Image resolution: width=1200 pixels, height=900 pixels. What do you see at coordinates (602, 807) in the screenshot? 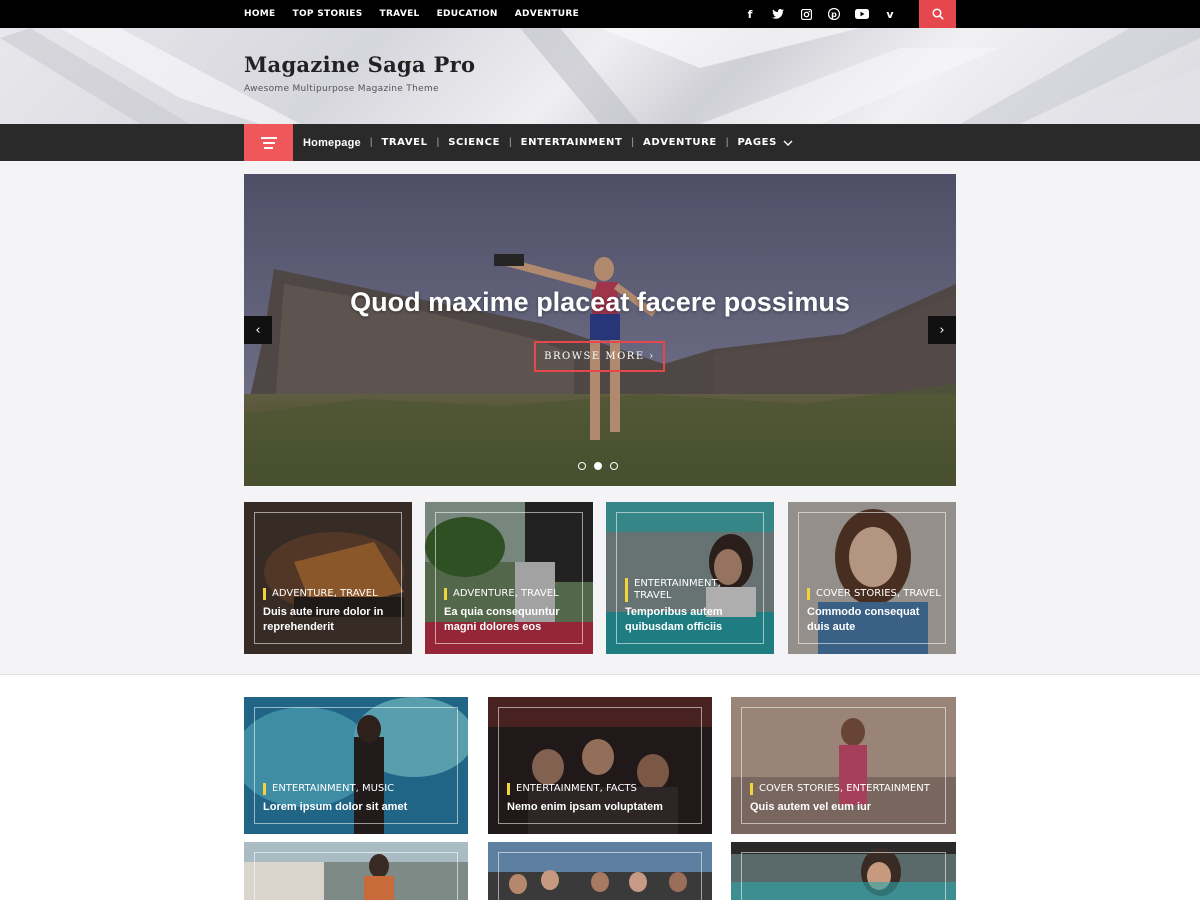
I see `card-title: Nemo enim ipsam voluptatem` at bounding box center [602, 807].